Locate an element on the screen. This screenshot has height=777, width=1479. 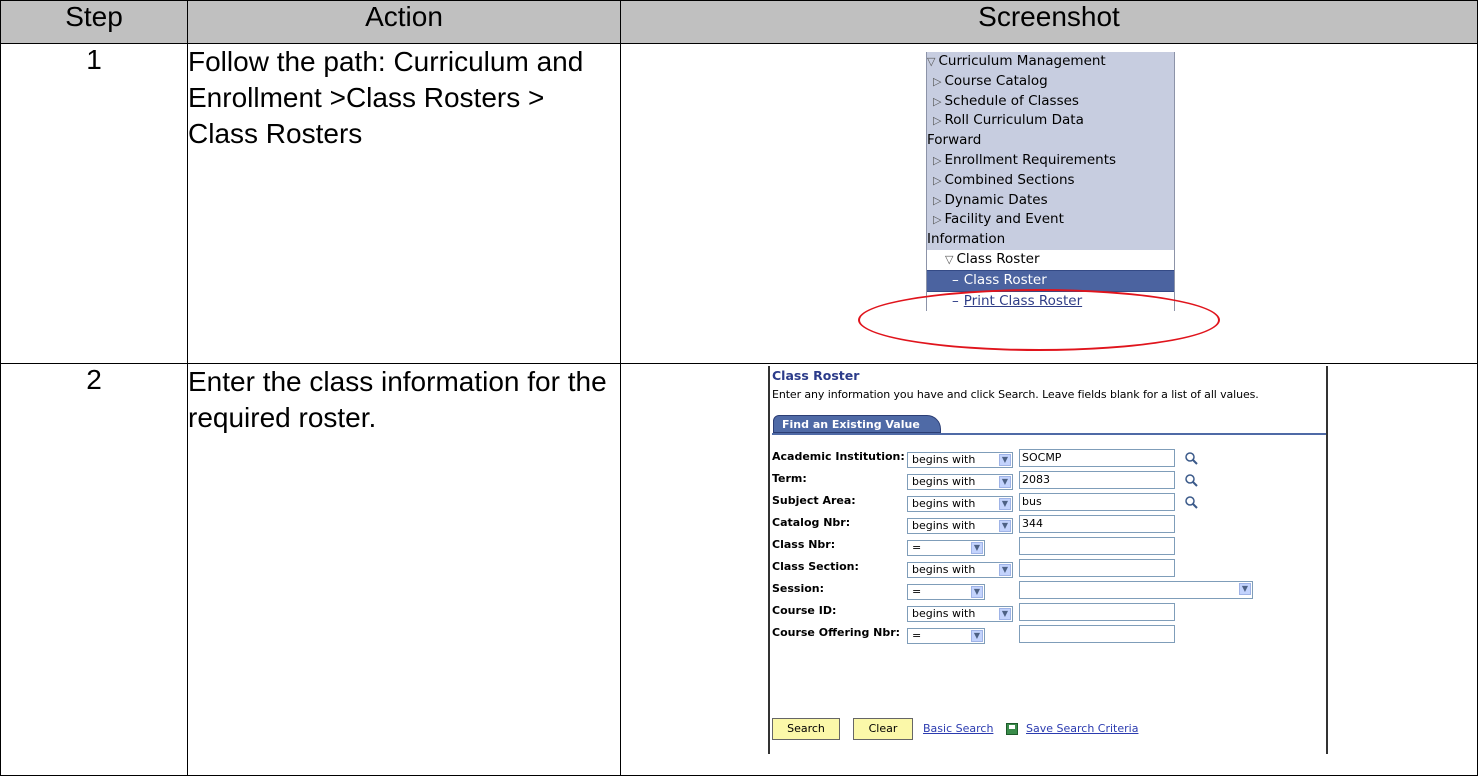
search-button: Search is located at coordinates (806, 729).